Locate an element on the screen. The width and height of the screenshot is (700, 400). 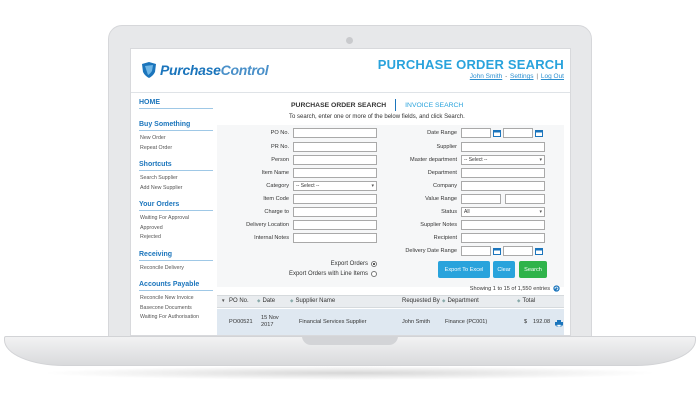
company-input is located at coordinates (503, 185).